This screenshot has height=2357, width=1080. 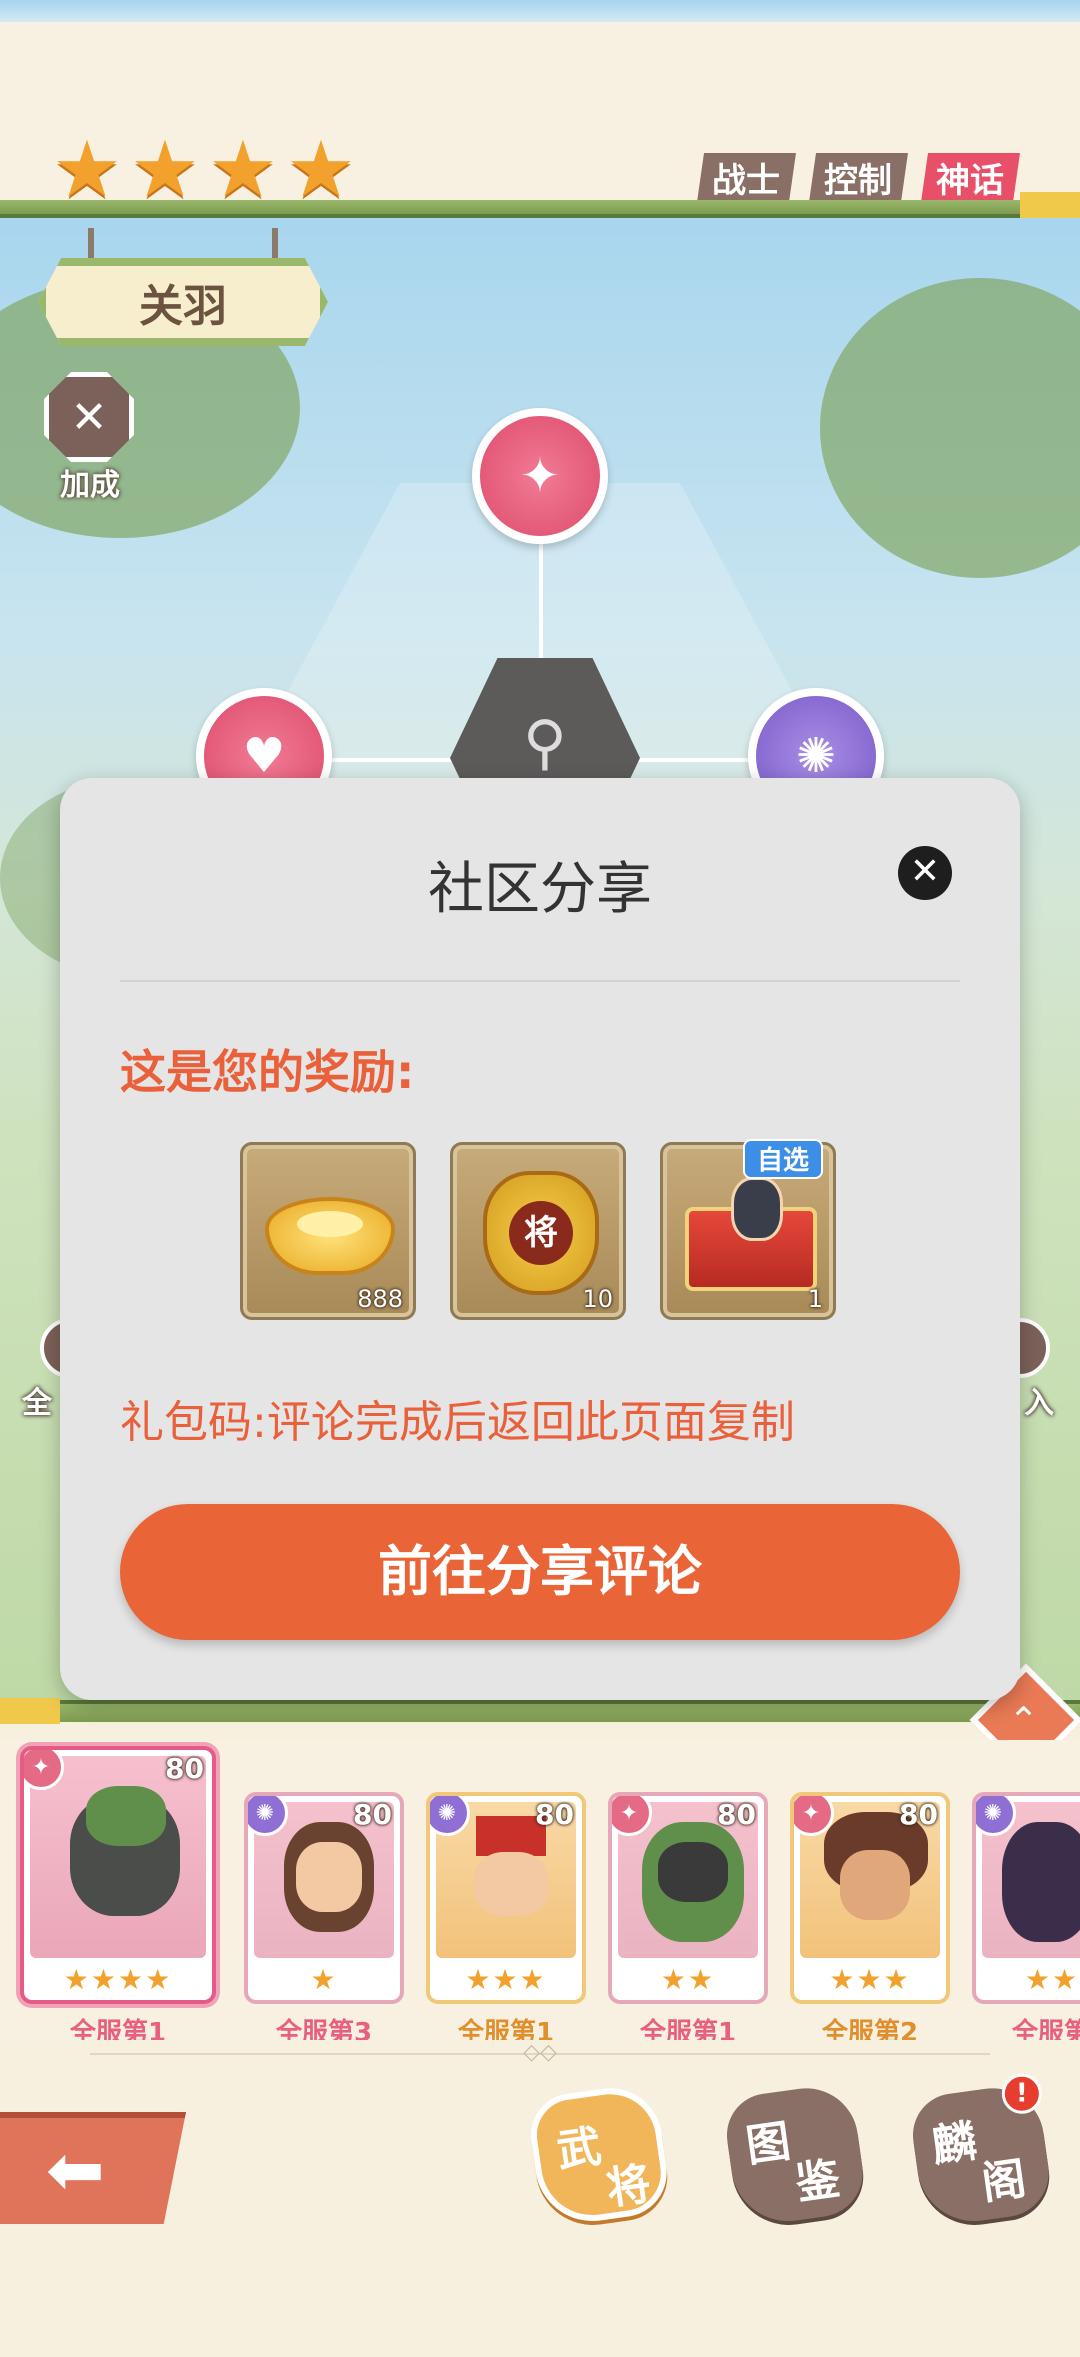 I want to click on gold-ingot-icon, so click(x=330, y=1236).